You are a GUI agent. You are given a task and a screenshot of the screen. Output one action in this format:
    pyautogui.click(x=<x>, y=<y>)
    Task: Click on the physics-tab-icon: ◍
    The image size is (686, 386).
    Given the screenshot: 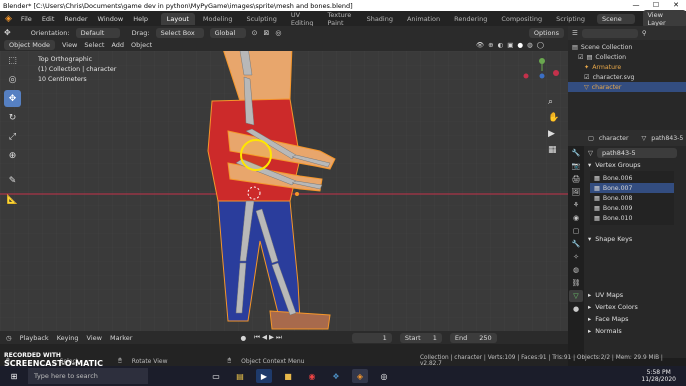 What is the action you would take?
    pyautogui.click(x=576, y=270)
    